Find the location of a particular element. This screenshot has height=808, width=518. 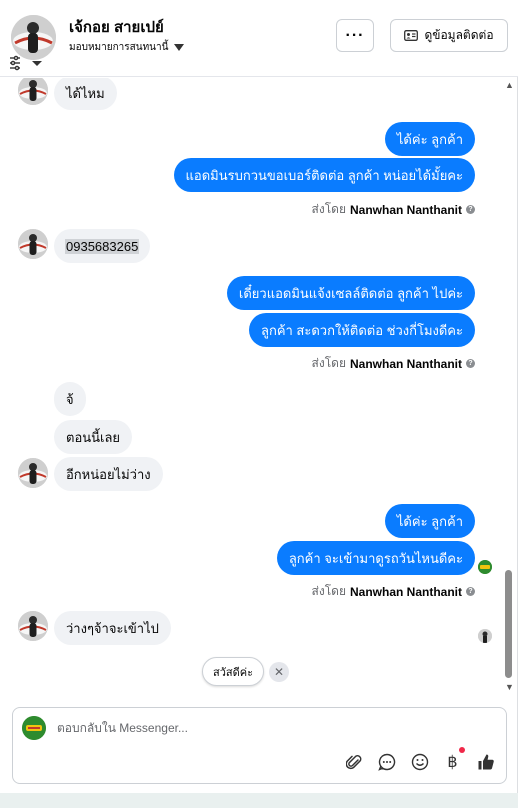

phone-number: 0935683265 is located at coordinates (102, 246).